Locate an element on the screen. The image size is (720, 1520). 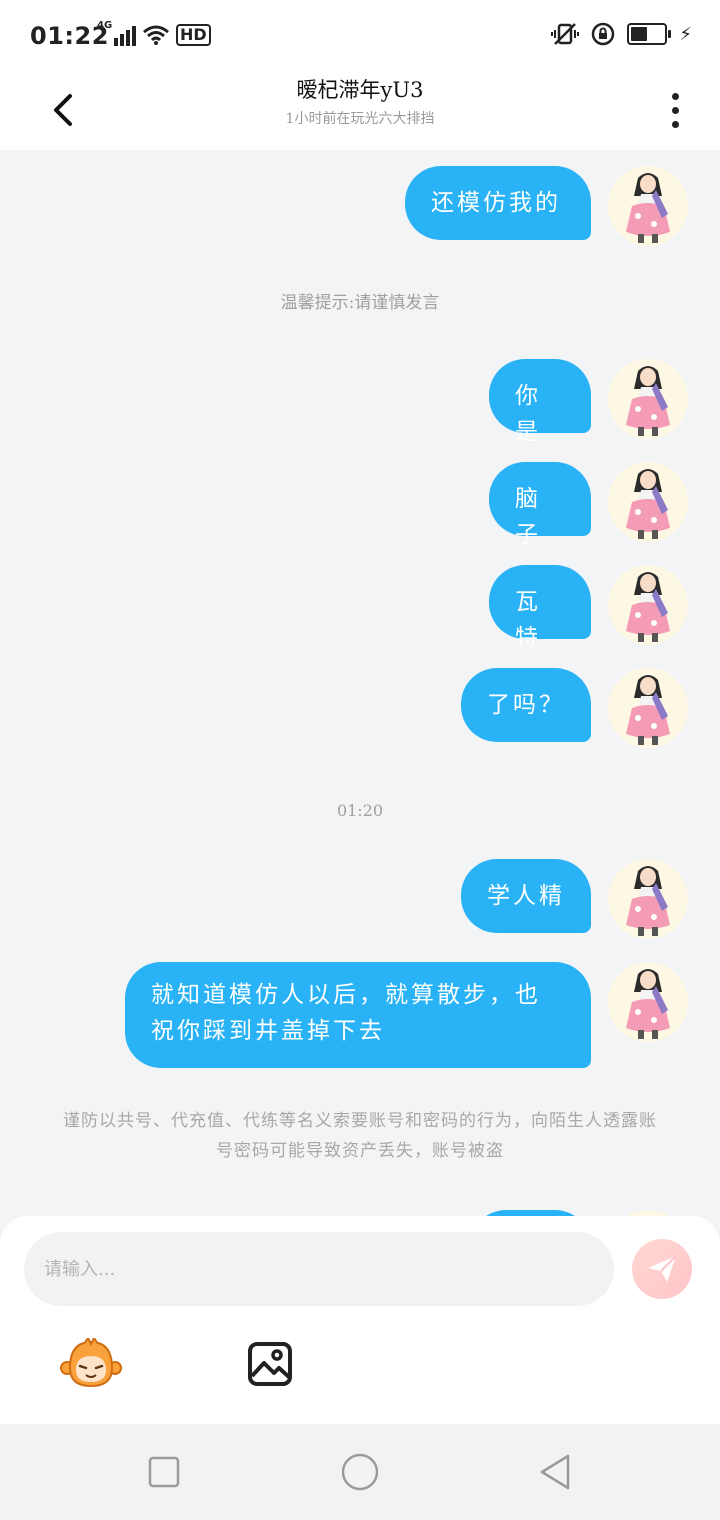
emoji-mascot-icon is located at coordinates (91, 1362).